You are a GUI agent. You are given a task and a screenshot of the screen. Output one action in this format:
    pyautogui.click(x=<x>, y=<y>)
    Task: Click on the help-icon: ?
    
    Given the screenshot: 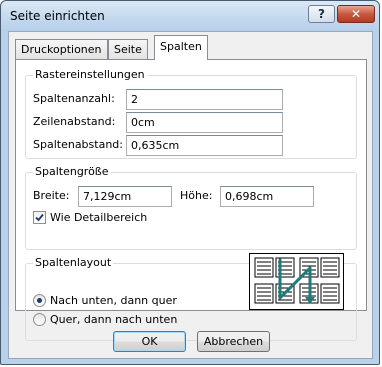 What is the action you would take?
    pyautogui.click(x=321, y=14)
    